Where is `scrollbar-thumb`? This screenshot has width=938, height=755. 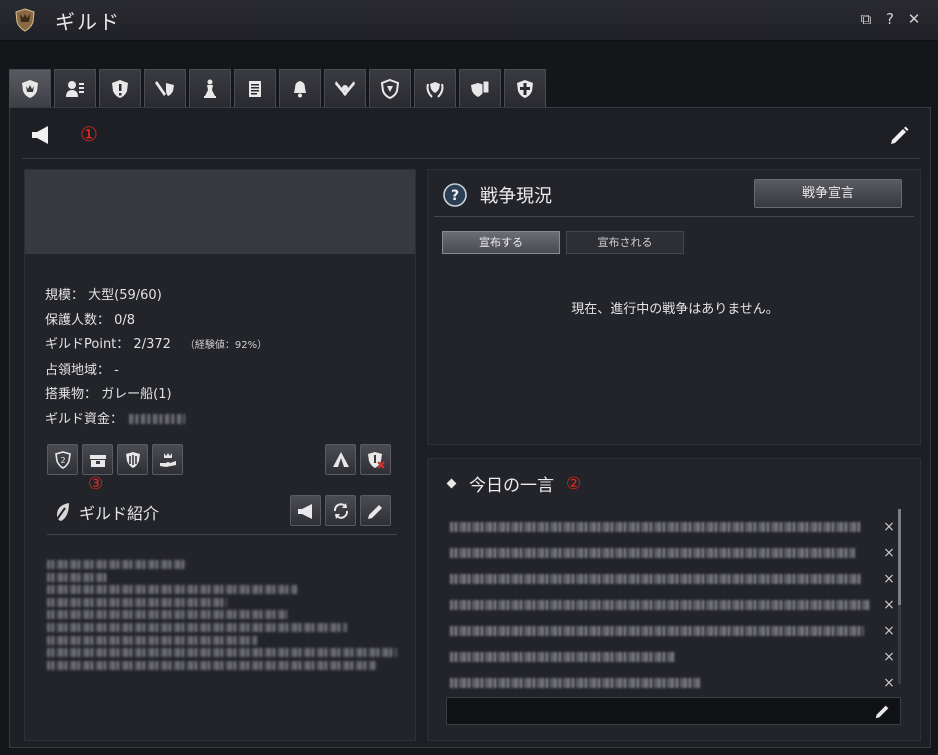
scrollbar-thumb is located at coordinates (899, 557).